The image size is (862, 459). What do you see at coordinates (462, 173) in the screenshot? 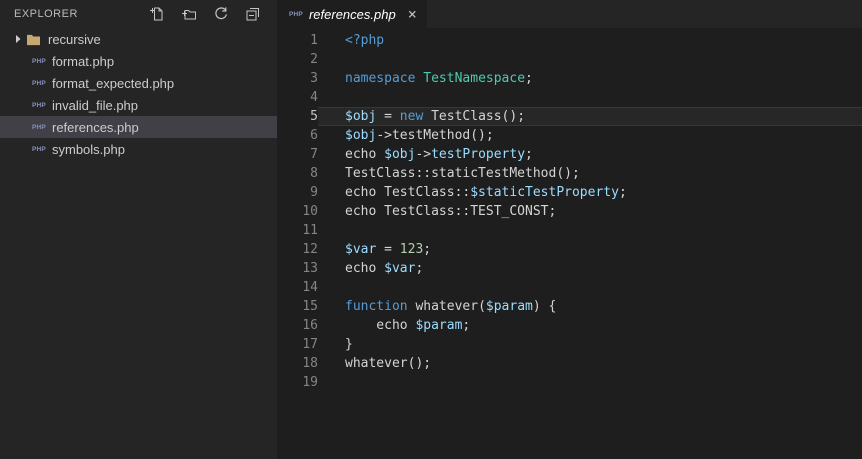
I see `line-content: TestClass::staticTestMethod();` at bounding box center [462, 173].